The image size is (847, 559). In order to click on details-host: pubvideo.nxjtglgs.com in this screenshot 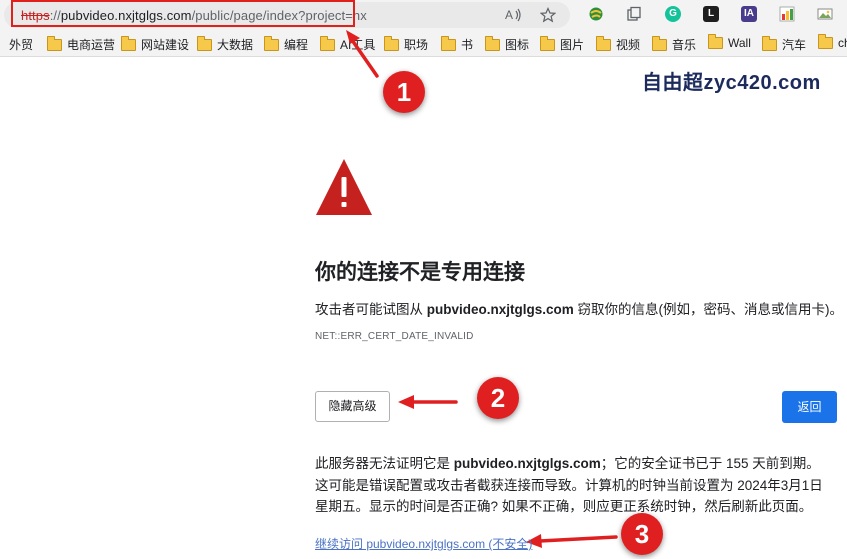, I will do `click(527, 463)`.